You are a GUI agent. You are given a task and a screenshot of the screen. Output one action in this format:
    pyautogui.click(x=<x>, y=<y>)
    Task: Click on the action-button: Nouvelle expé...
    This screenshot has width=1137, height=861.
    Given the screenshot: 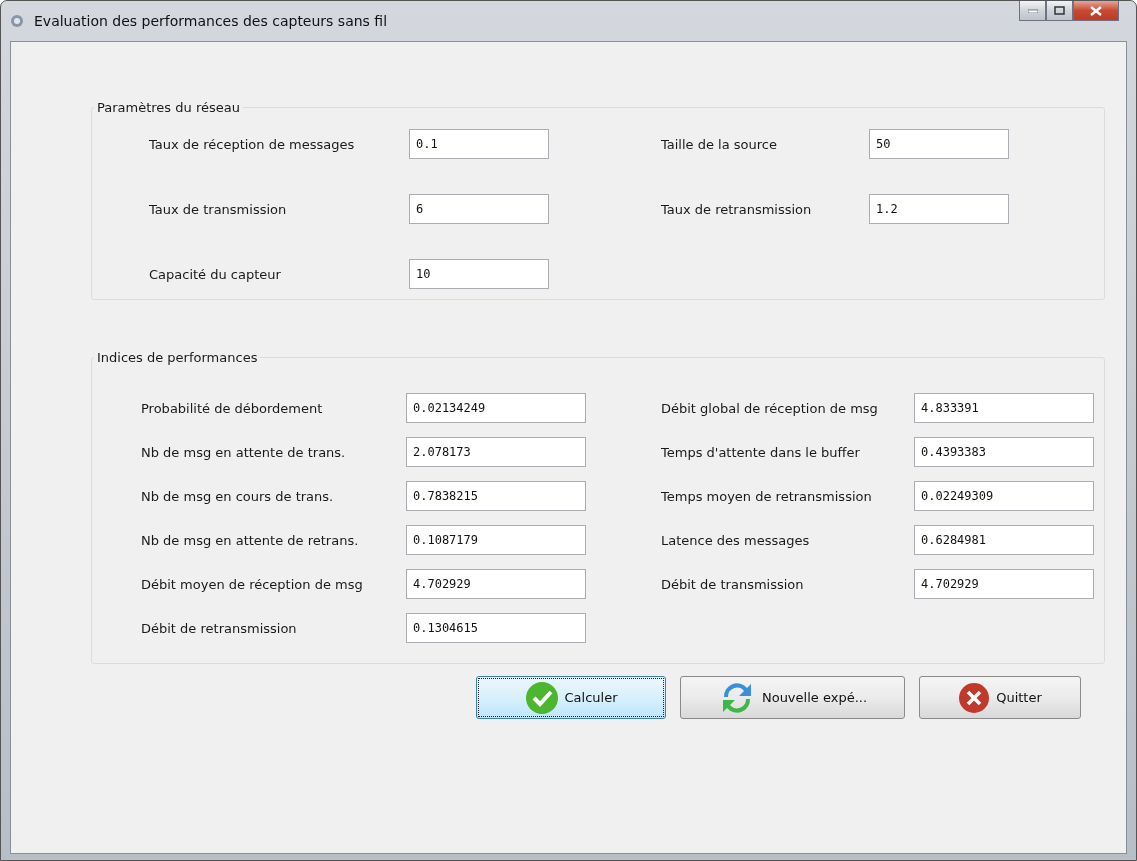 What is the action you would take?
    pyautogui.click(x=792, y=697)
    